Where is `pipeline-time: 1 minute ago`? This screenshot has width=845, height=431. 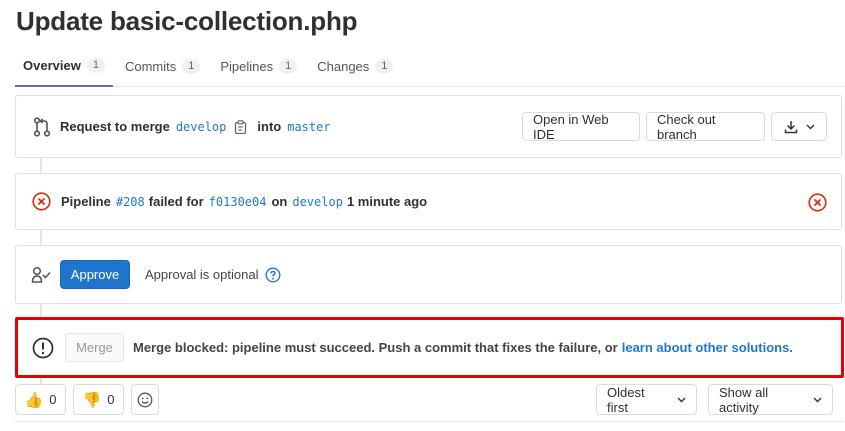
pipeline-time: 1 minute ago is located at coordinates (387, 201).